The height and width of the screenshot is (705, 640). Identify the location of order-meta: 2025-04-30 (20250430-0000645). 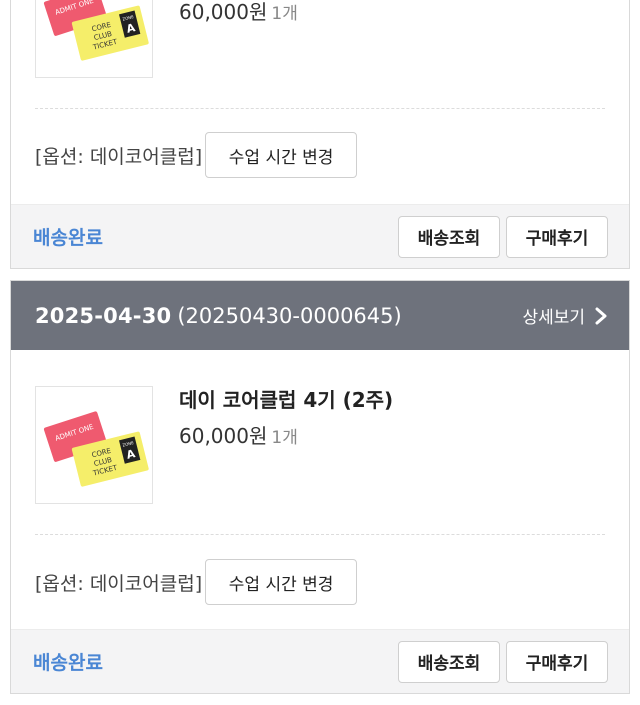
(218, 316).